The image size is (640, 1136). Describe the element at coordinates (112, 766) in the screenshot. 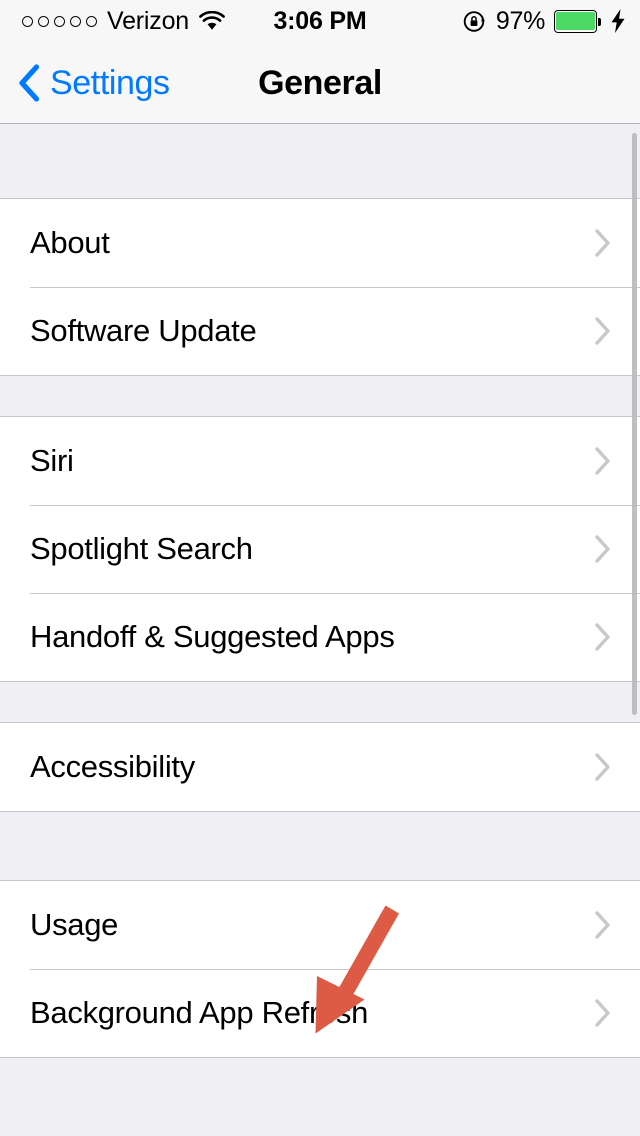

I see `row-label: Accessibility` at that location.